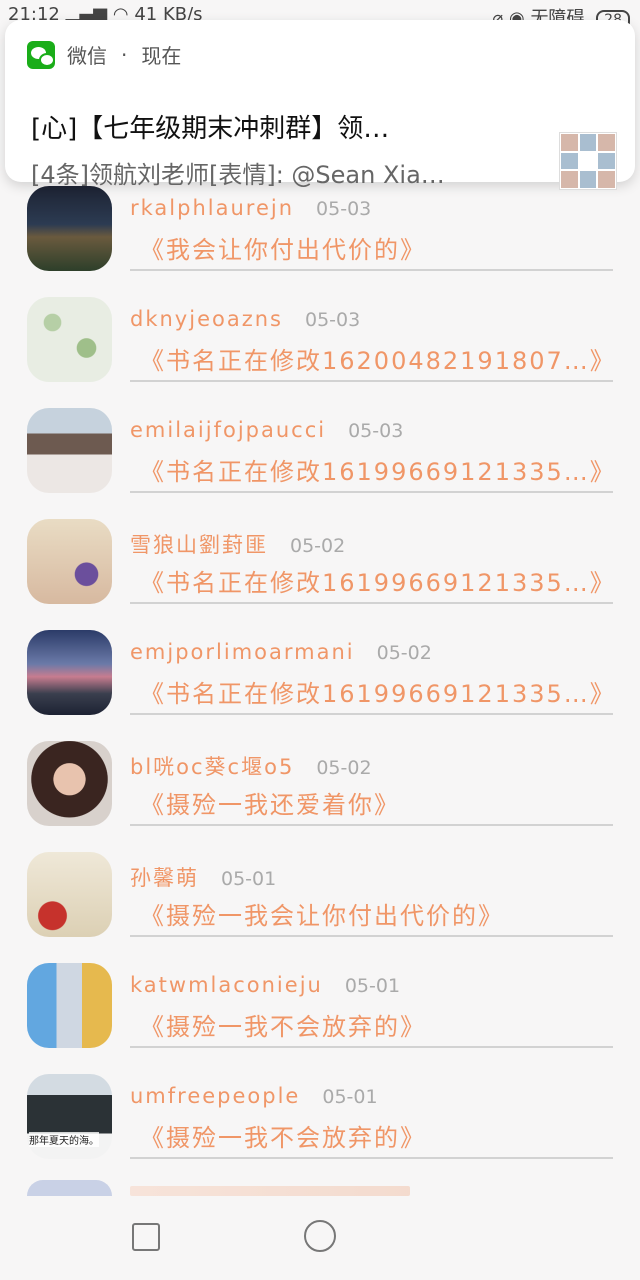 The width and height of the screenshot is (640, 1280). I want to click on notification-app-name: 微信, so click(87, 56).